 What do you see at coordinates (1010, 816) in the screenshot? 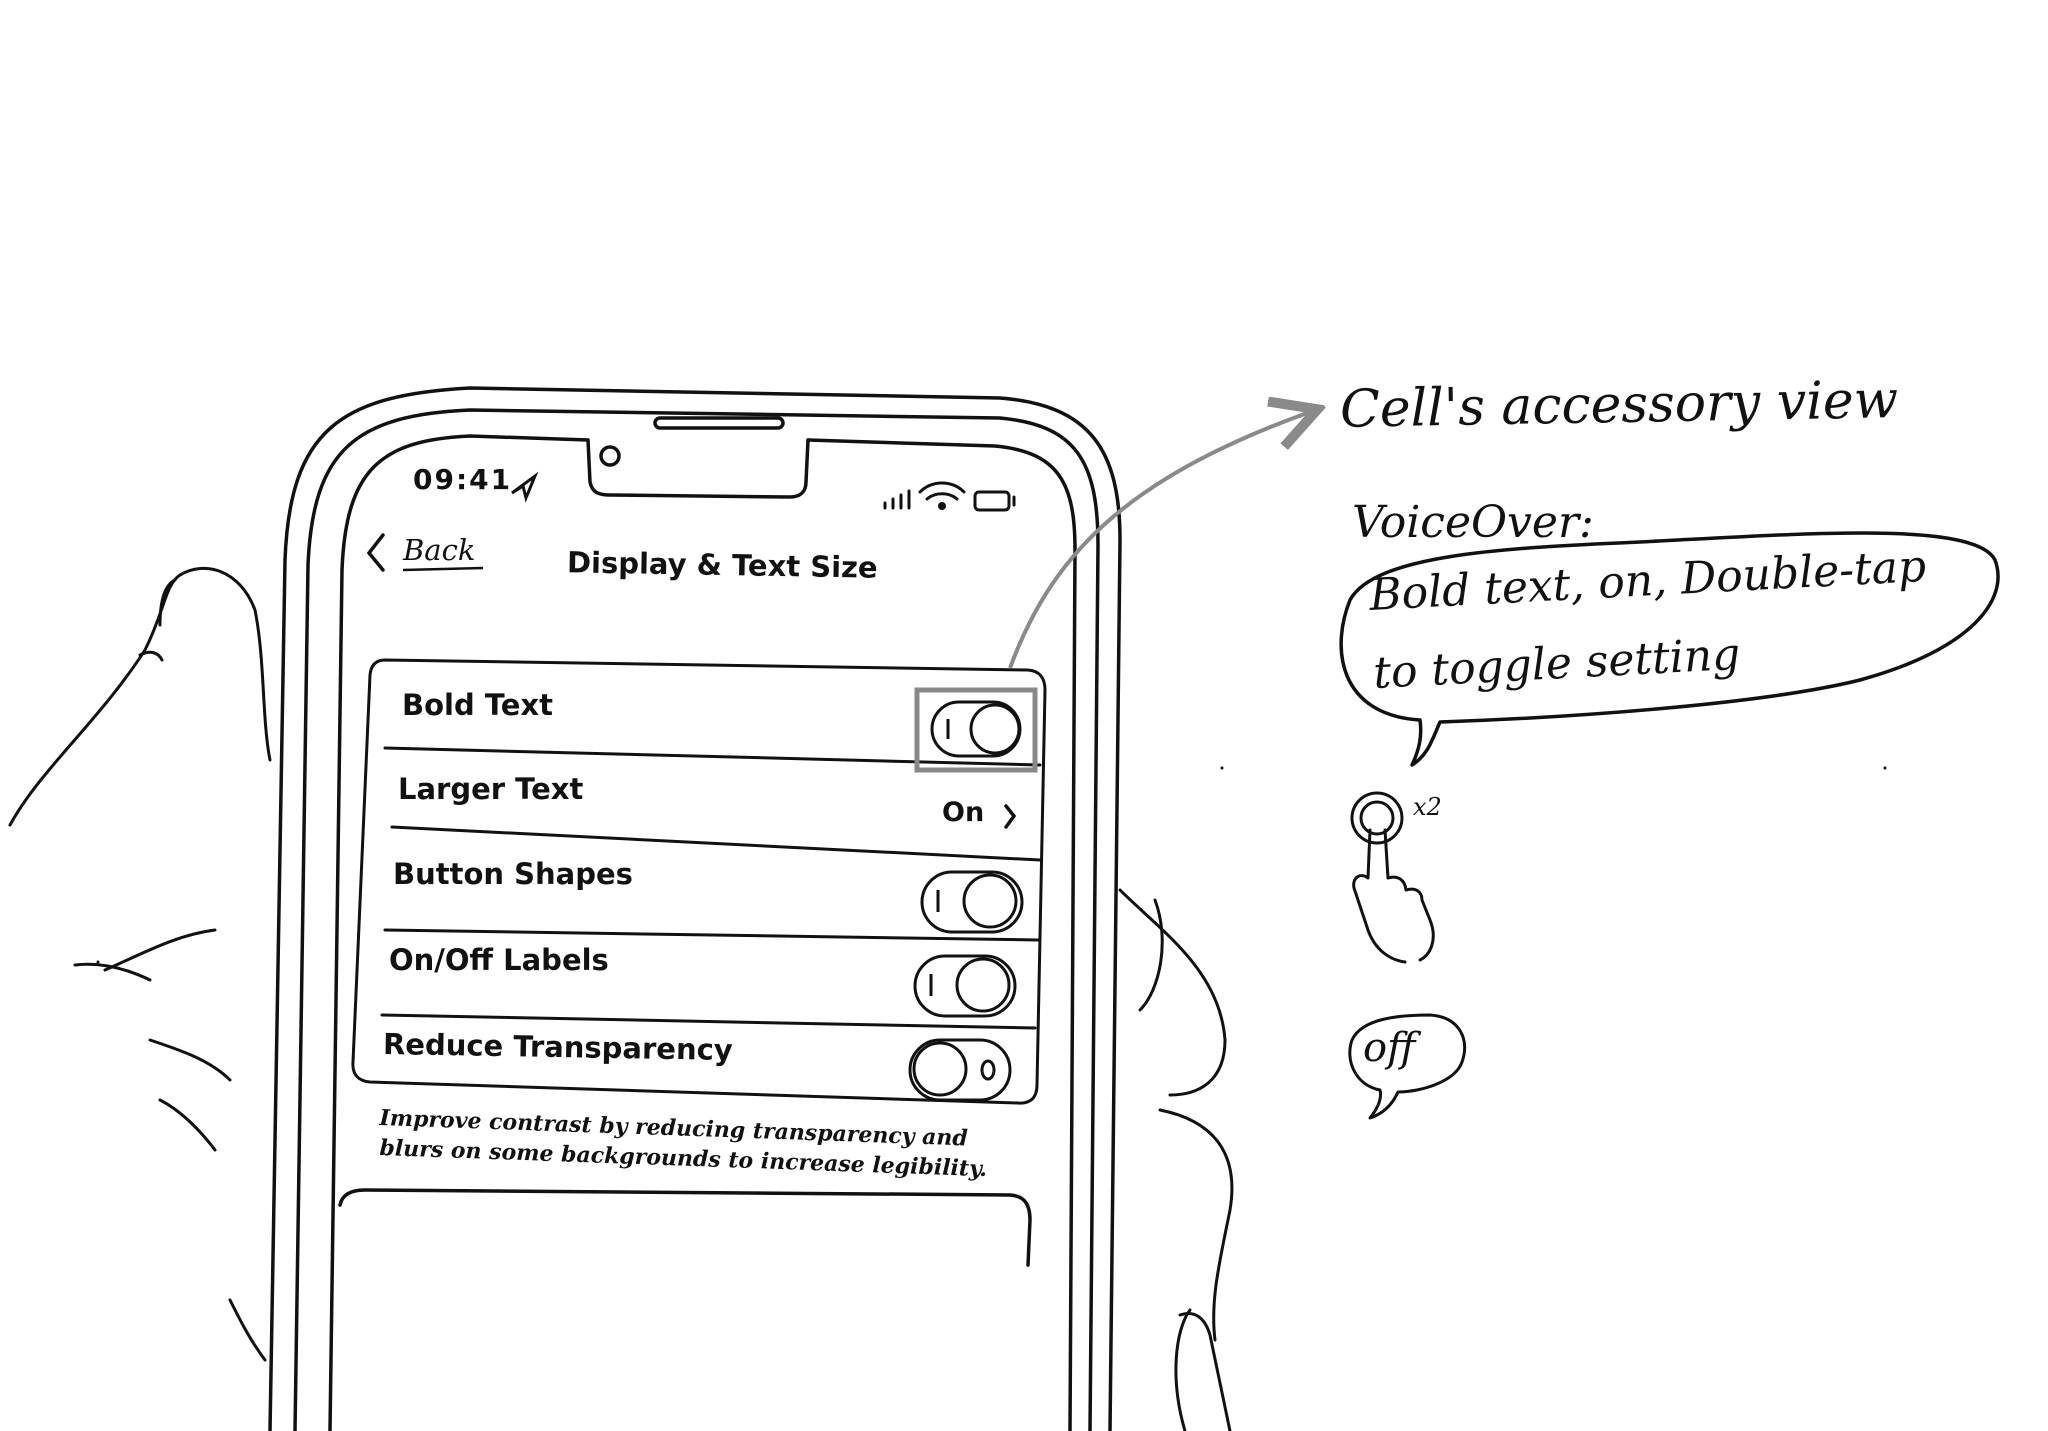
I see `chevron-right-icon` at bounding box center [1010, 816].